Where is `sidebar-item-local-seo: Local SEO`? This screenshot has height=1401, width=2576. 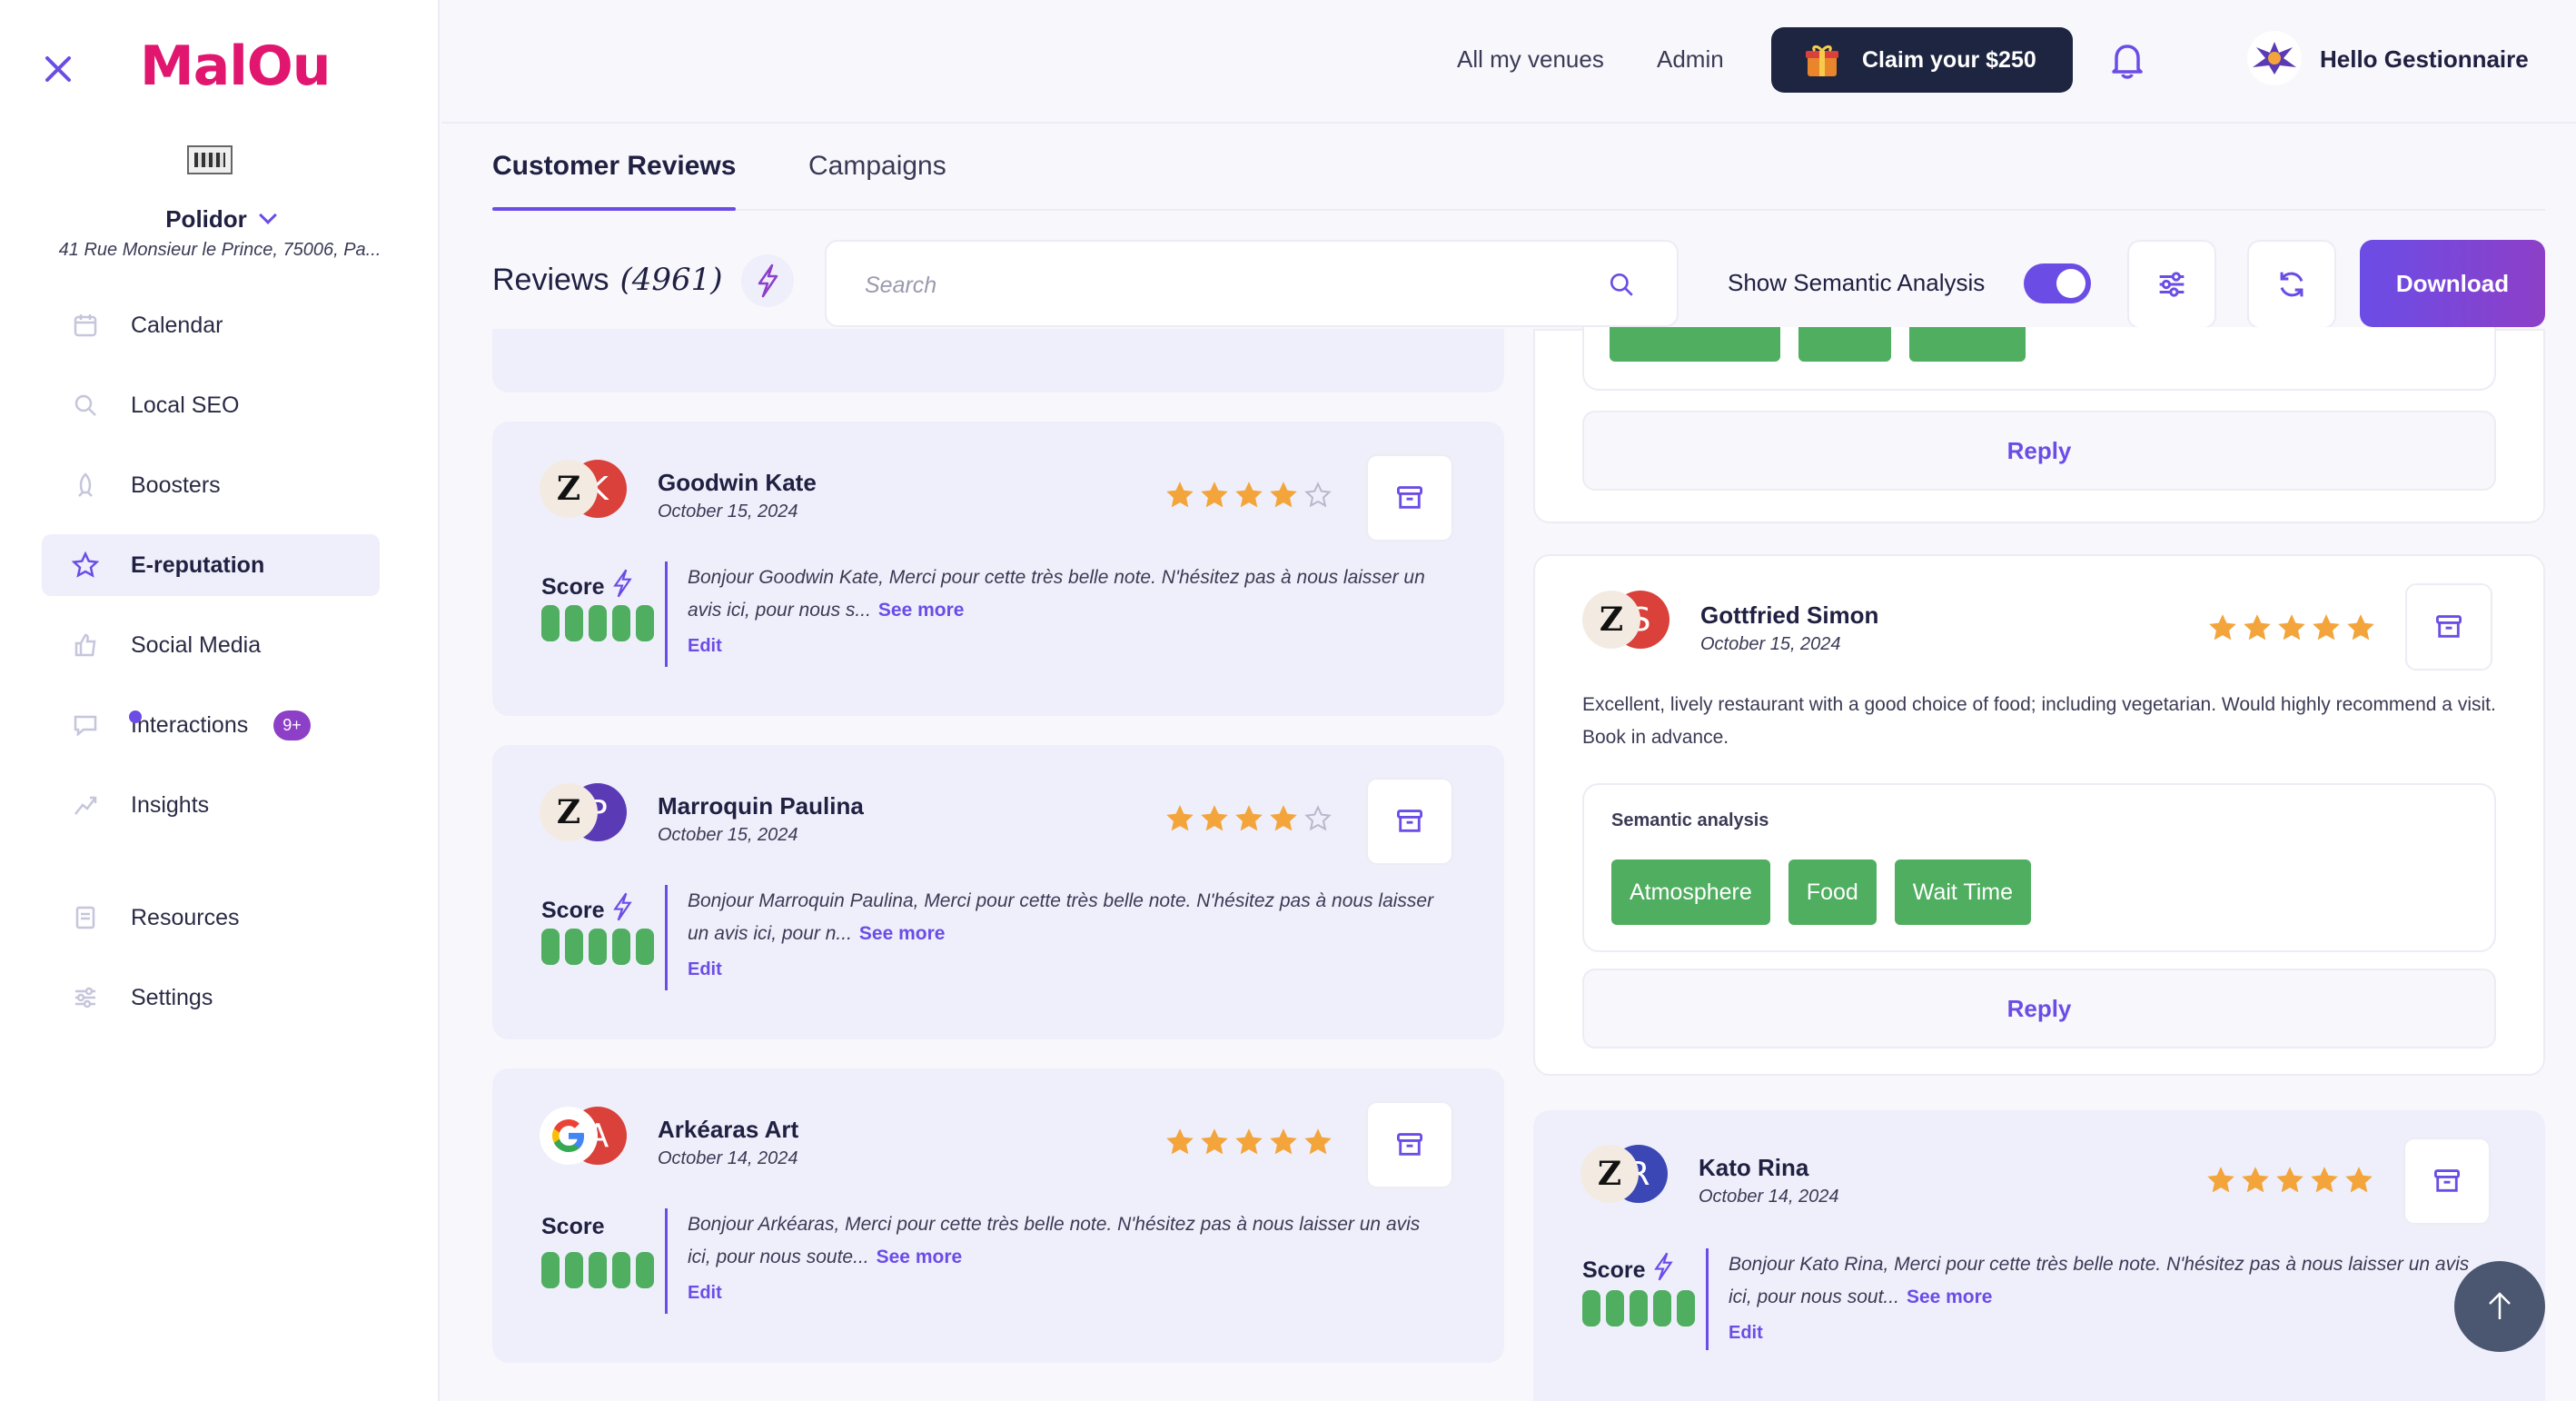
sidebar-item-local-seo: Local SEO is located at coordinates (211, 405).